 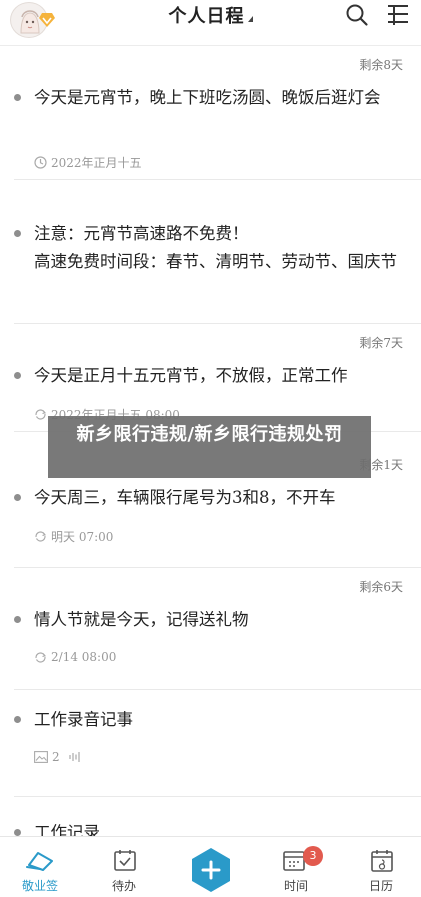 I want to click on tab-todo: 待办, so click(x=124, y=867).